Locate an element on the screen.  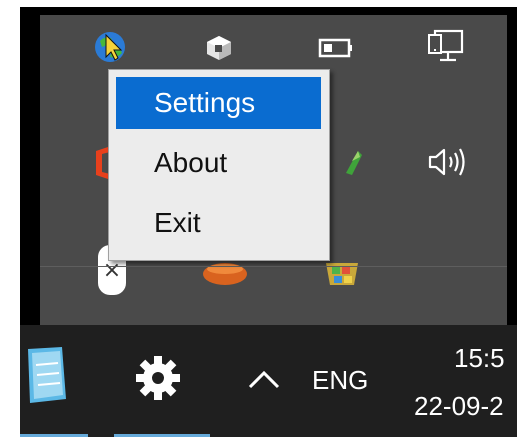
menu-item-about: About is located at coordinates (218, 163).